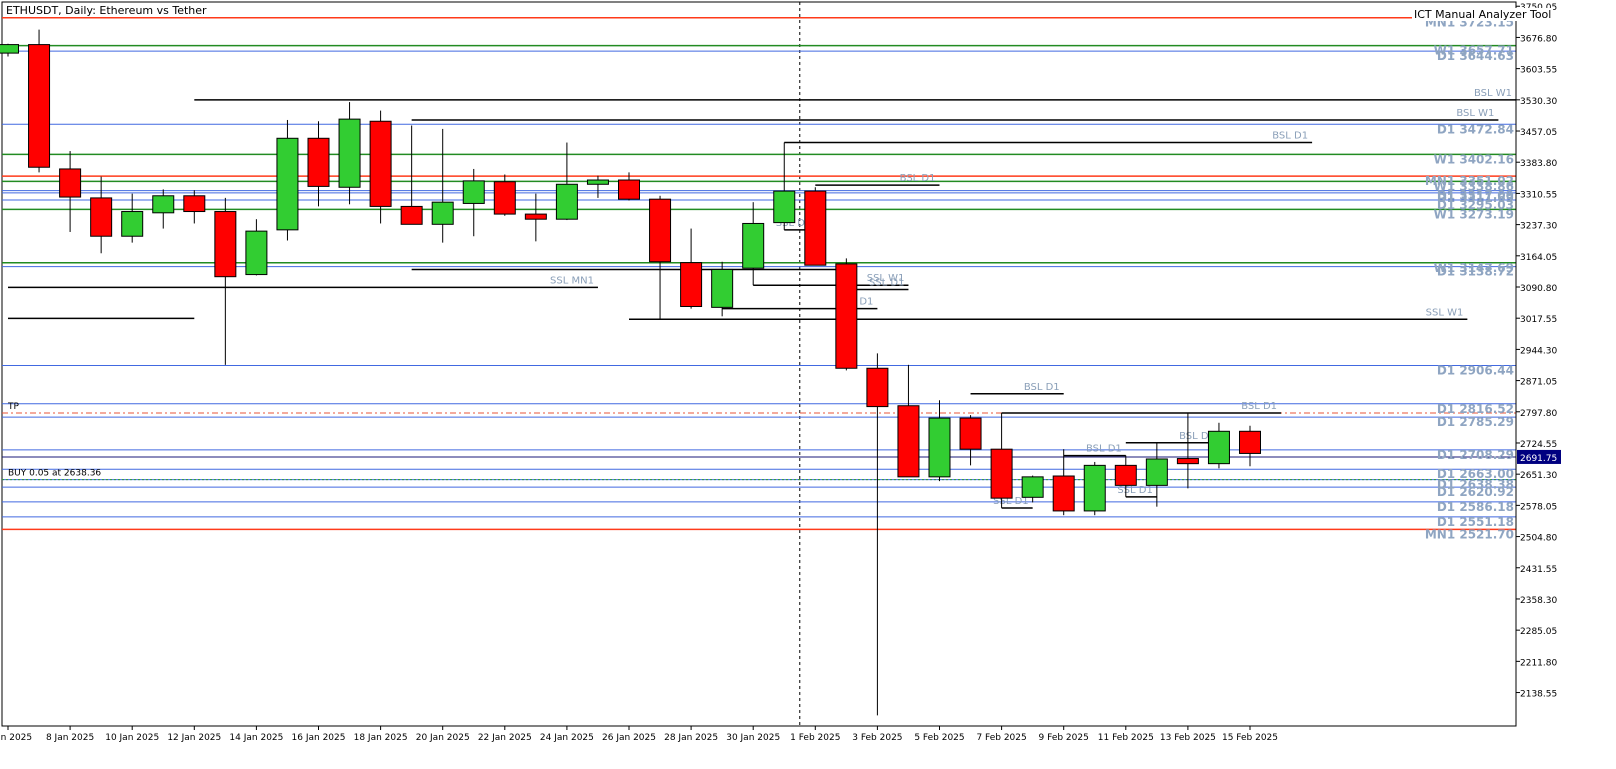  Describe the element at coordinates (1135, 490) in the screenshot. I see `liquidity-label: SSL D1` at that location.